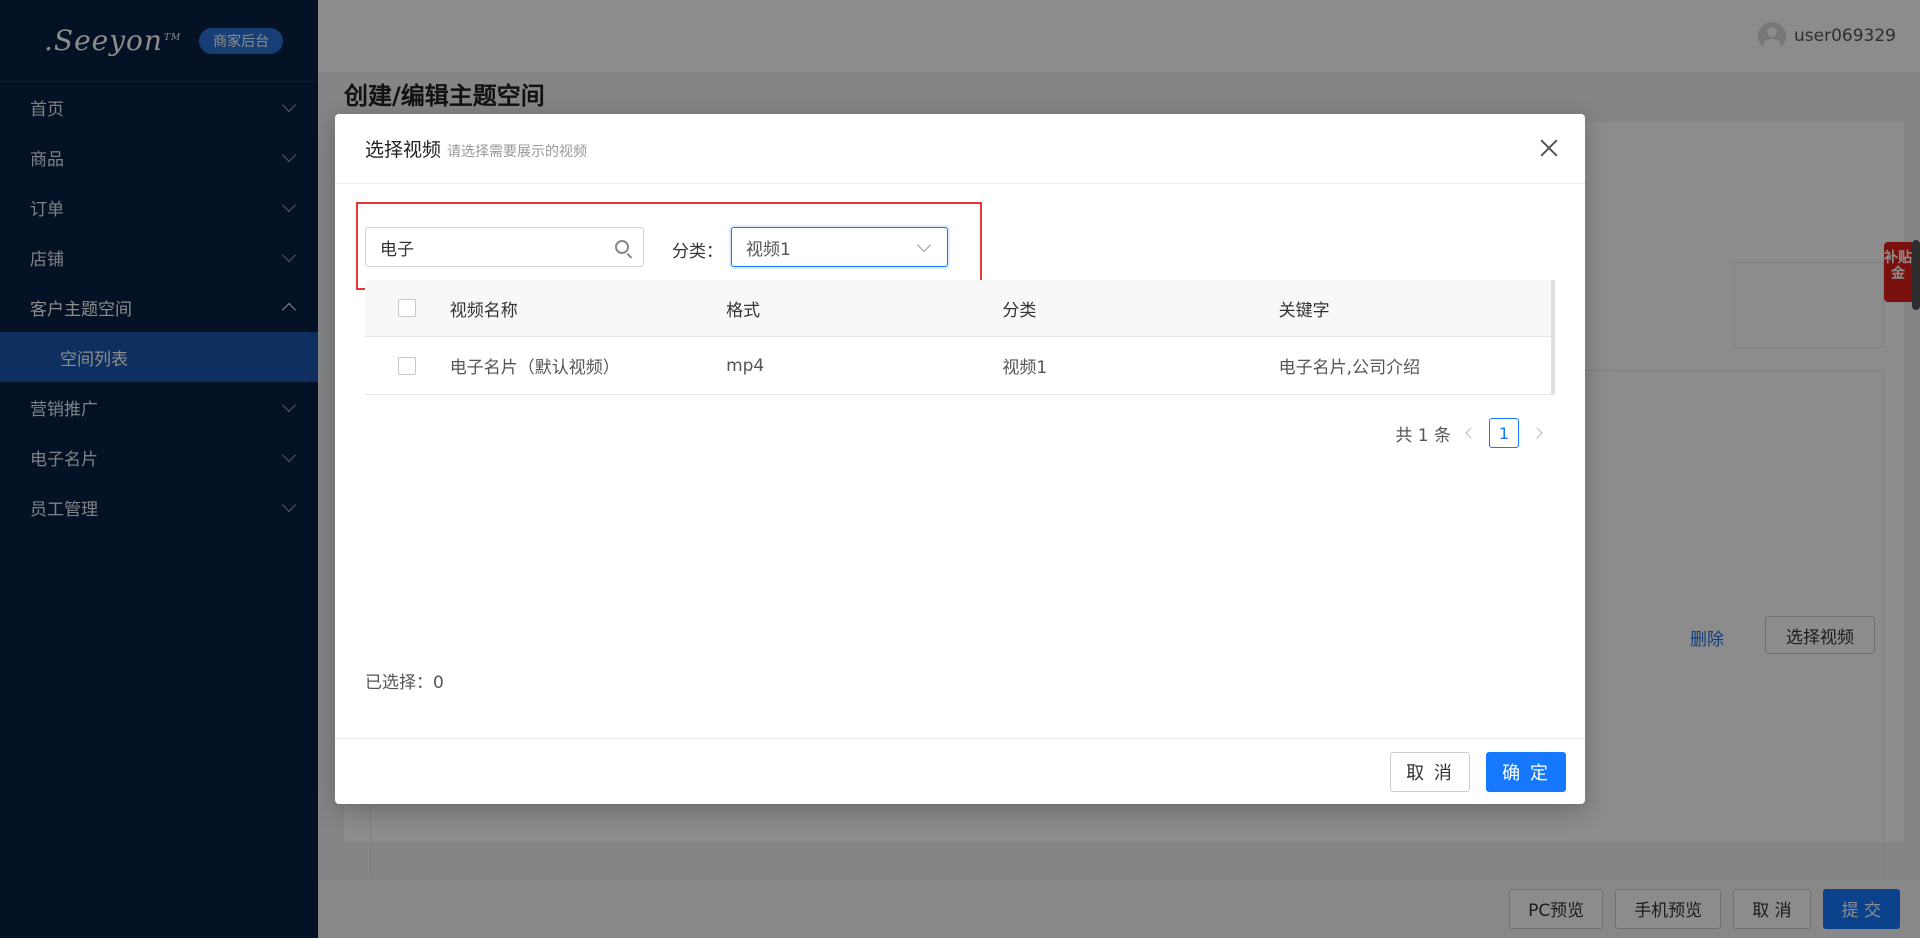 The width and height of the screenshot is (1920, 938). I want to click on pagination: 共 1 条 1, so click(1469, 433).